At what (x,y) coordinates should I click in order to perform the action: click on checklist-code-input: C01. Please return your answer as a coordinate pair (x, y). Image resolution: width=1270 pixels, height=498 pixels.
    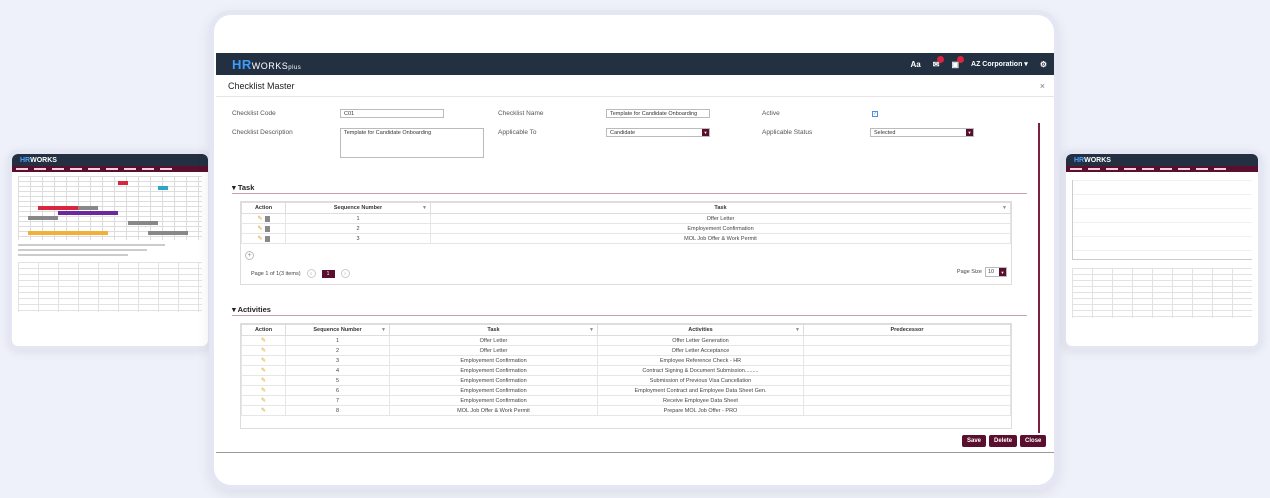
    Looking at the image, I should click on (392, 113).